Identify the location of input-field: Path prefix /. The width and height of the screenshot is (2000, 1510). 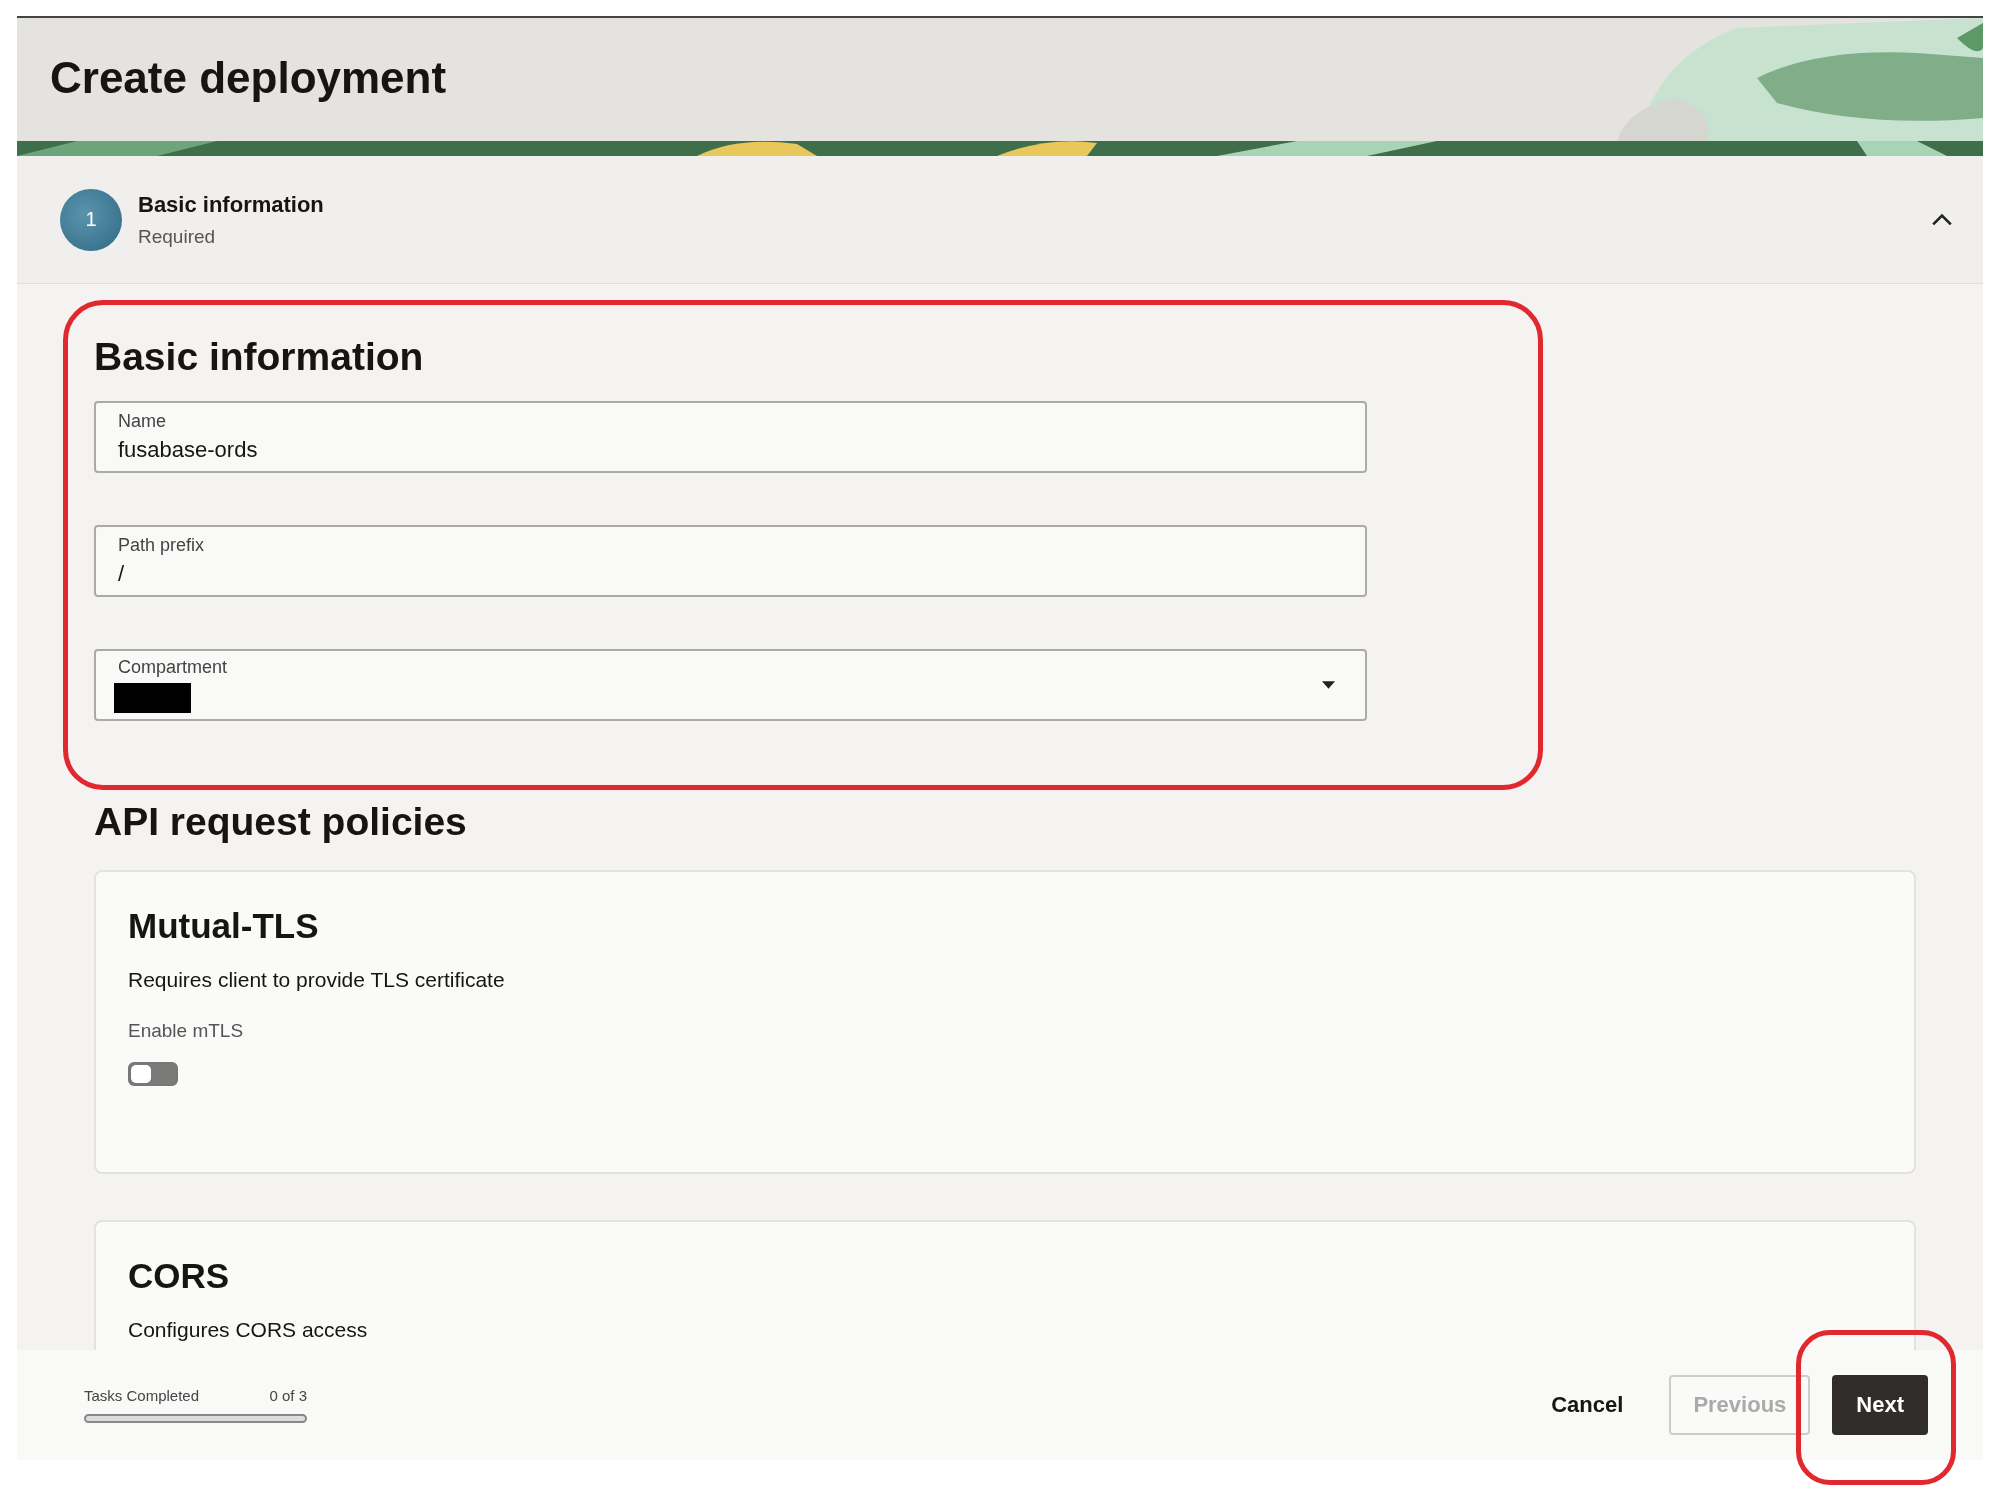
(730, 560).